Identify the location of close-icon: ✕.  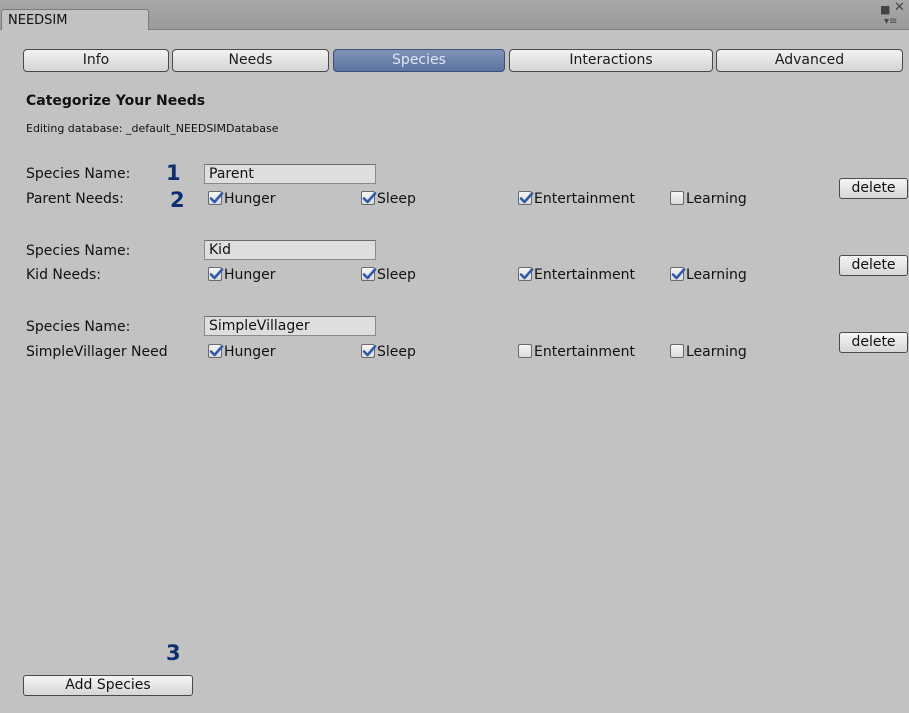
(899, 7).